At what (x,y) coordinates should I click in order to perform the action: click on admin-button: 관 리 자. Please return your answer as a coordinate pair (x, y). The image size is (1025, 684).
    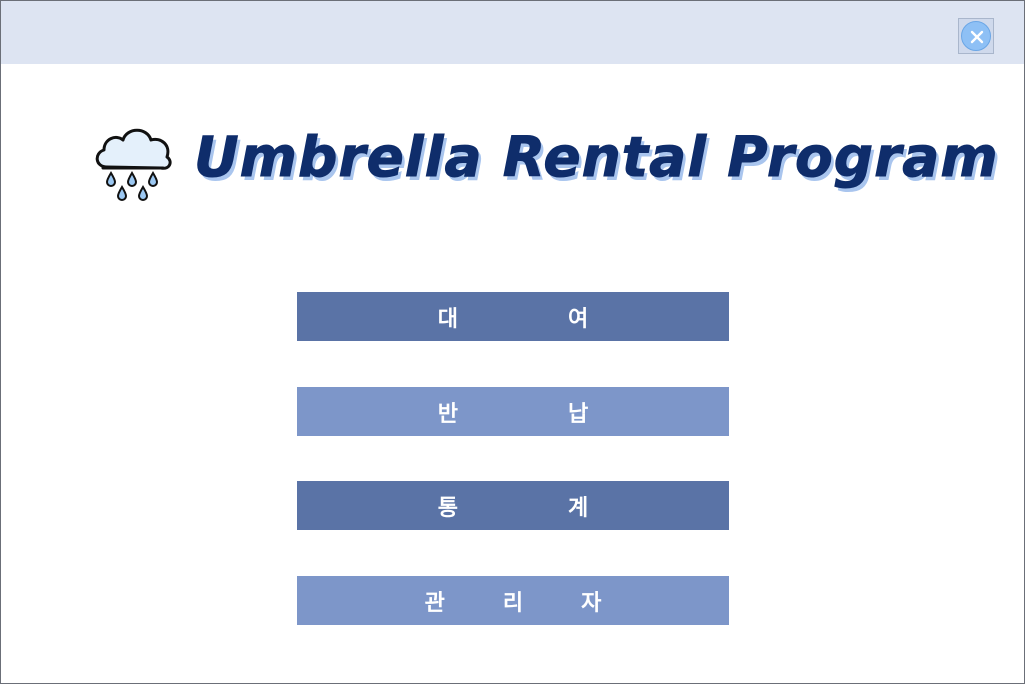
    Looking at the image, I should click on (513, 600).